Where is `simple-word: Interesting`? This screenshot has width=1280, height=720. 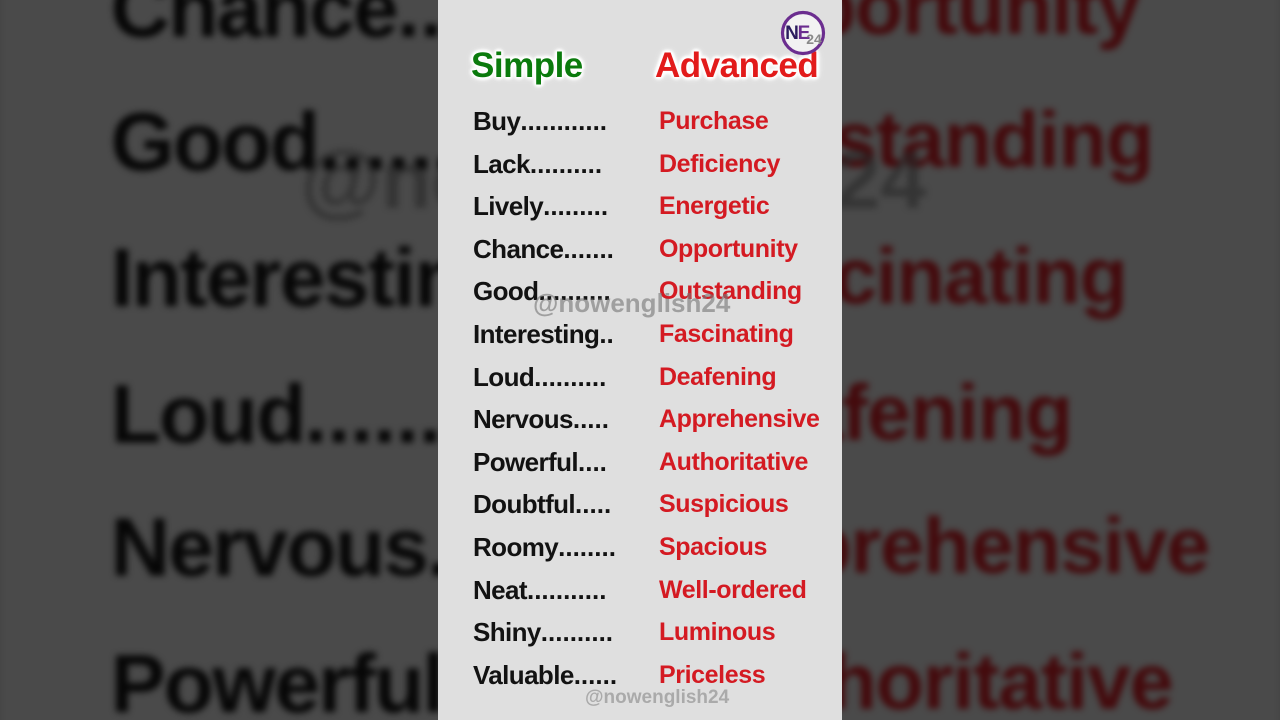 simple-word: Interesting is located at coordinates (536, 333).